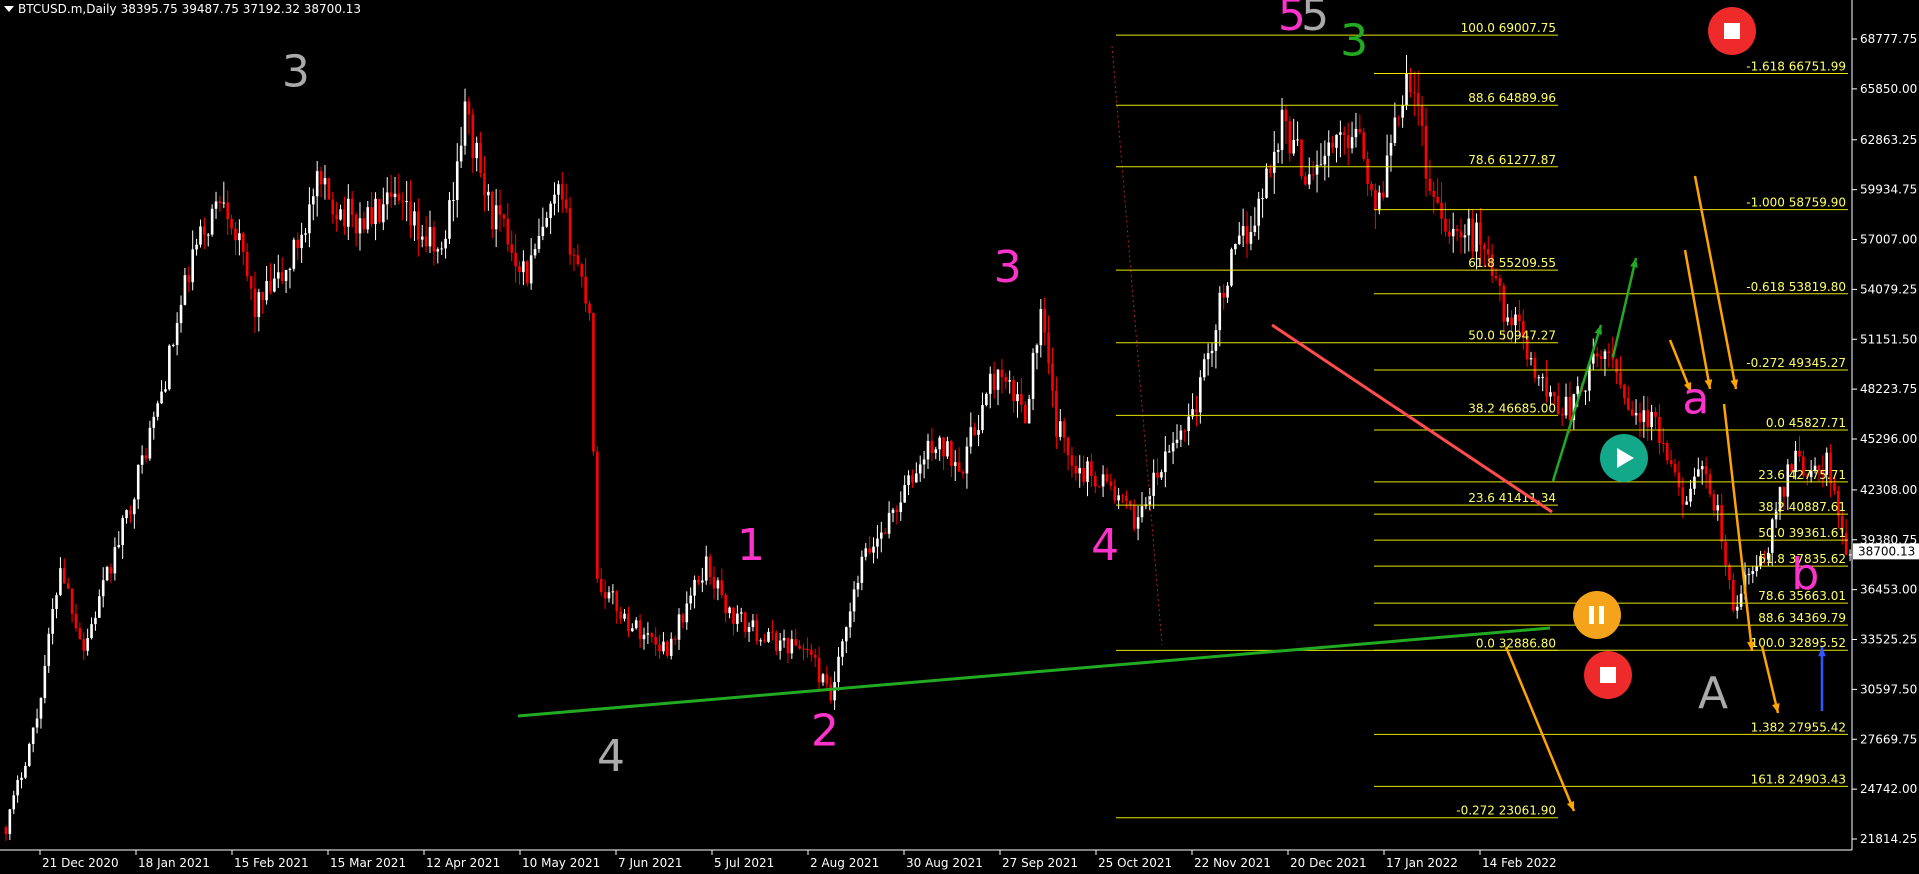  I want to click on pause-icon, so click(1597, 615).